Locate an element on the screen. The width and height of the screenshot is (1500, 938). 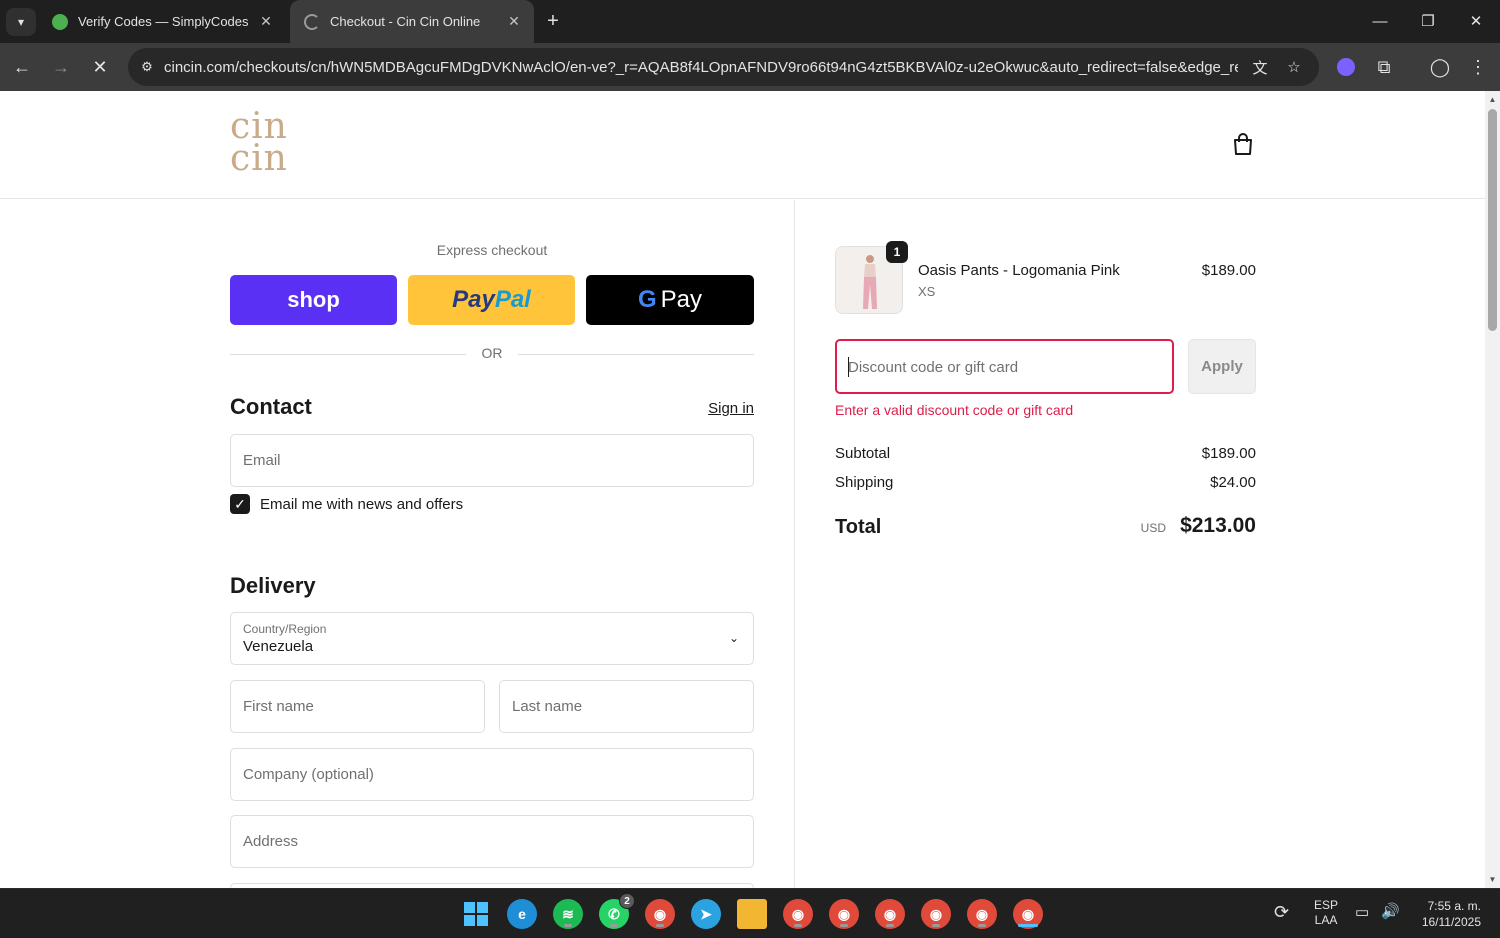
first-name-field: First name is located at coordinates (357, 706).